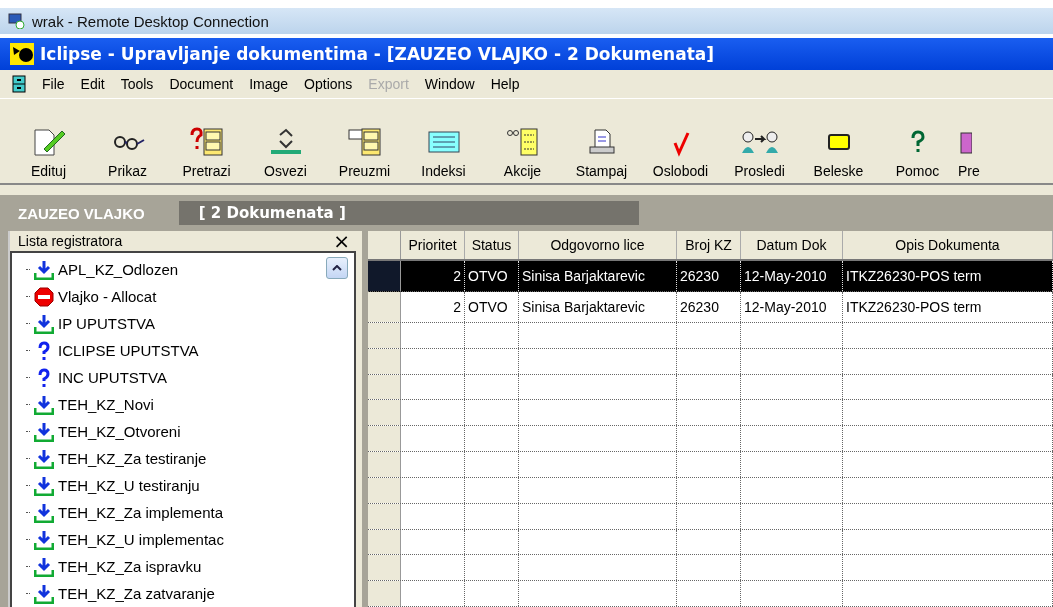  Describe the element at coordinates (601, 153) in the screenshot. I see `toolbar-button: Stampaj` at that location.